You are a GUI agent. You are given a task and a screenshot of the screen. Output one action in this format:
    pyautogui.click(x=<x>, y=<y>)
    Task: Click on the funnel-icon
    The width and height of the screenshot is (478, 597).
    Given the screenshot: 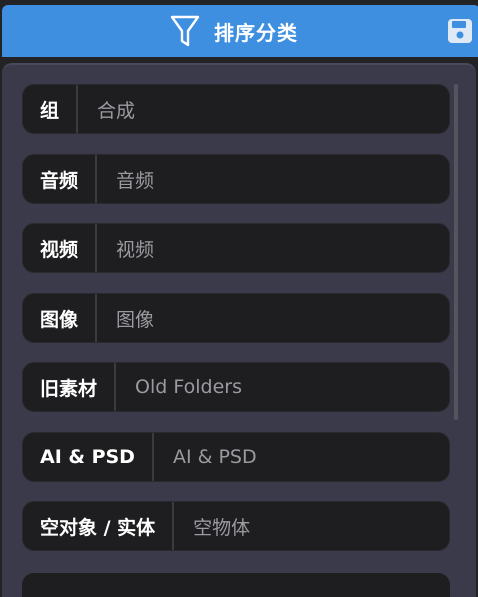 What is the action you would take?
    pyautogui.click(x=185, y=31)
    